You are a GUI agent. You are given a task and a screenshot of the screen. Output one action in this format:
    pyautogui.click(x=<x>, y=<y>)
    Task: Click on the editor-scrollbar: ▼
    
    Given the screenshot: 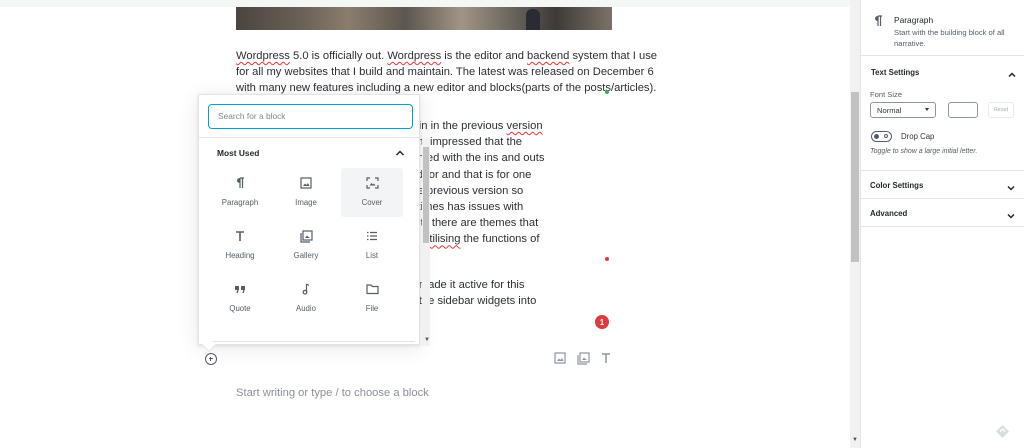 What is the action you would take?
    pyautogui.click(x=855, y=224)
    